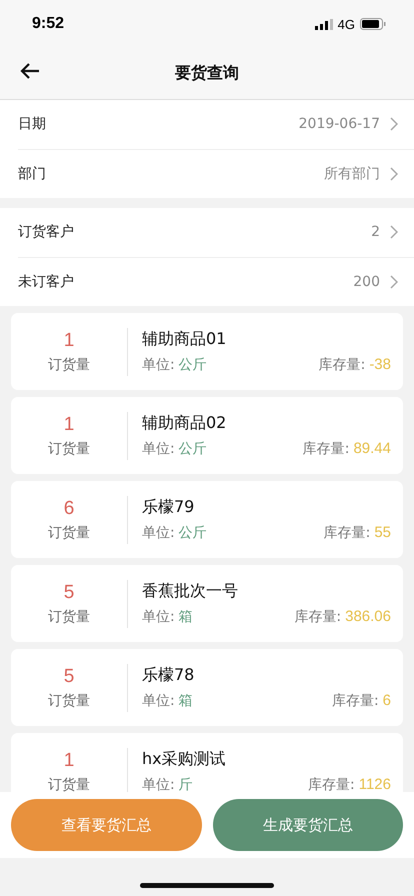 This screenshot has height=896, width=414. I want to click on row-value: 2019-06-17, so click(339, 124).